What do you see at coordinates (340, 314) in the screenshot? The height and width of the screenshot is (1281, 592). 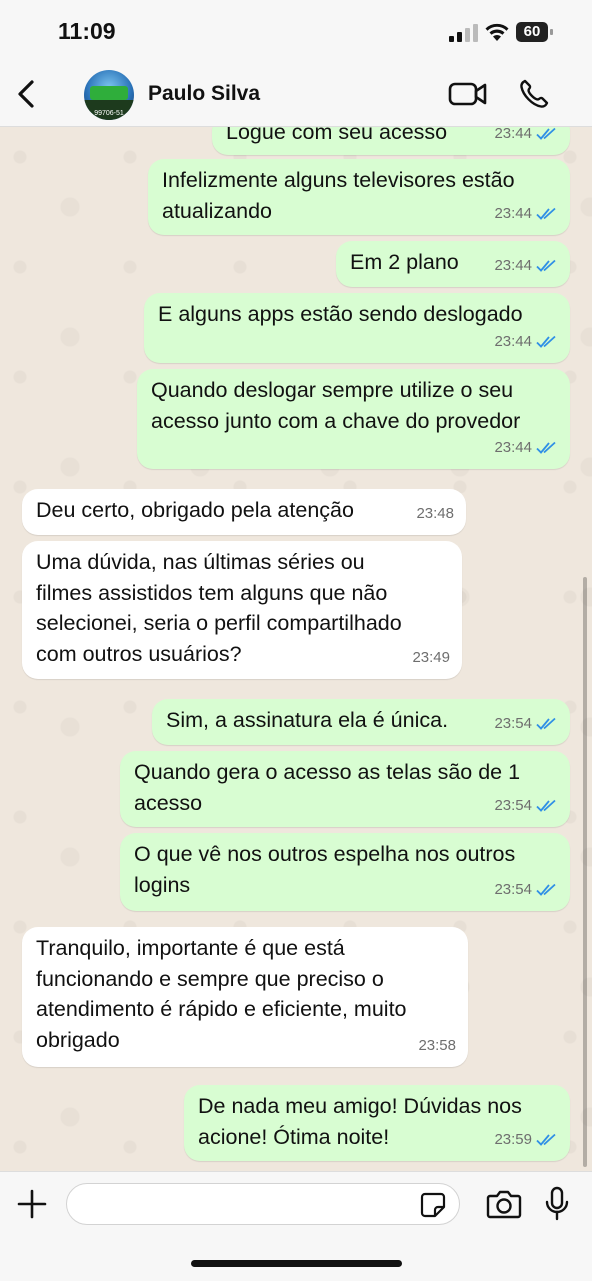 I see `message-text: E alguns apps estão sendo deslogado` at bounding box center [340, 314].